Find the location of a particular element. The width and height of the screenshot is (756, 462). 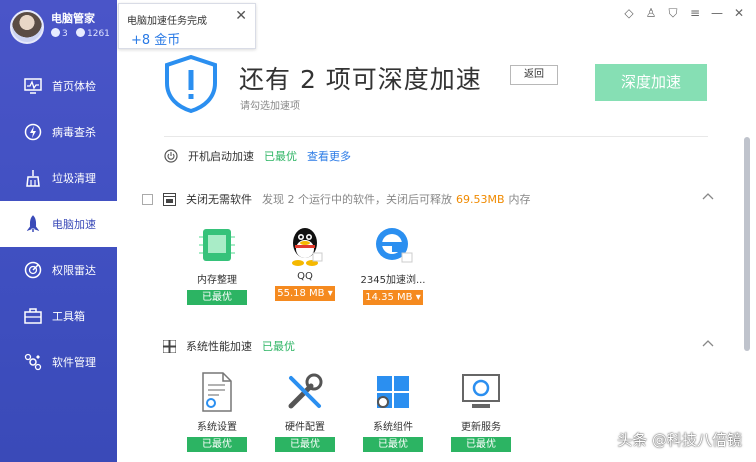

card-label: 系统组件 is located at coordinates (393, 427).